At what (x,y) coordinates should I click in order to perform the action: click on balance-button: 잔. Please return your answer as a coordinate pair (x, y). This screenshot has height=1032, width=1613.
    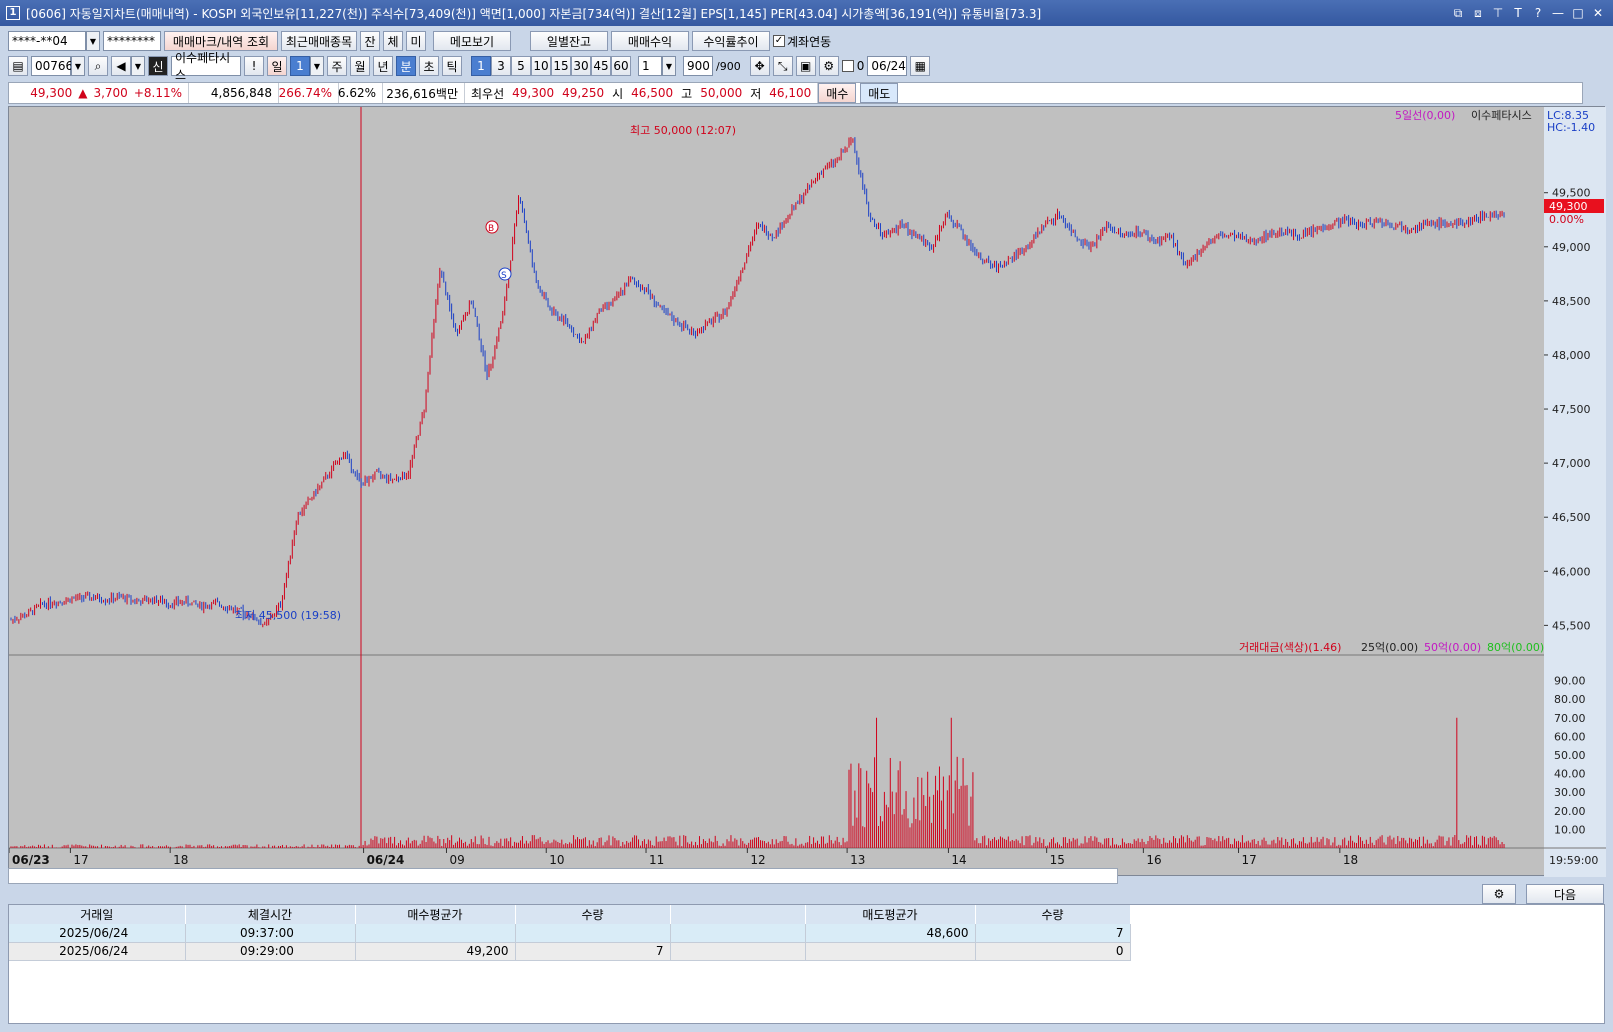
    Looking at the image, I should click on (370, 41).